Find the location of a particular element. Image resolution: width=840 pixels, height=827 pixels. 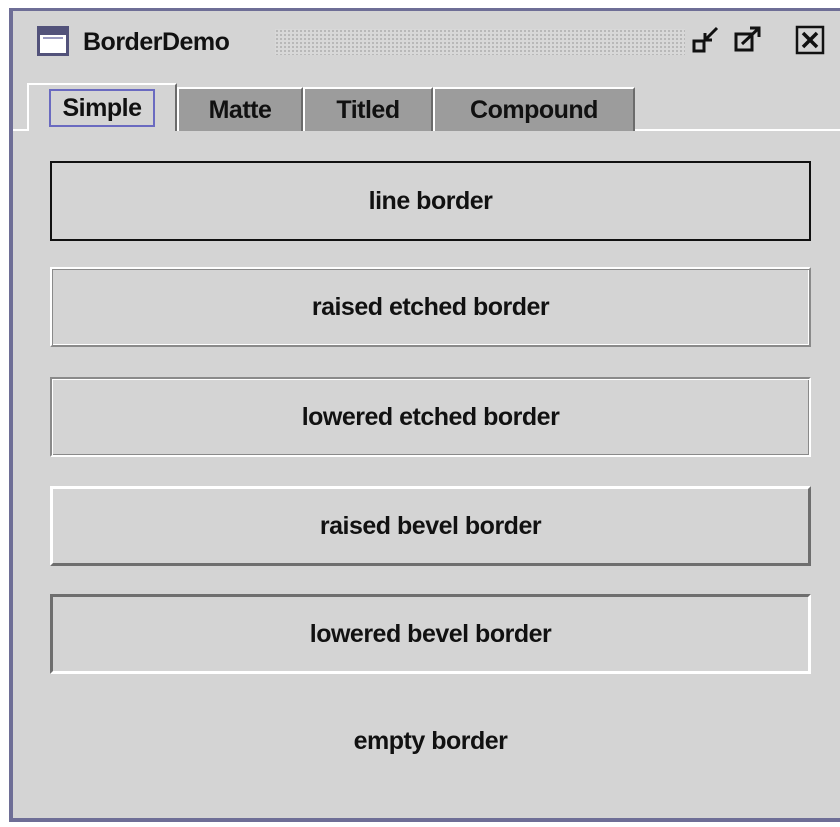

tab-compound-label: Compound is located at coordinates (534, 109).